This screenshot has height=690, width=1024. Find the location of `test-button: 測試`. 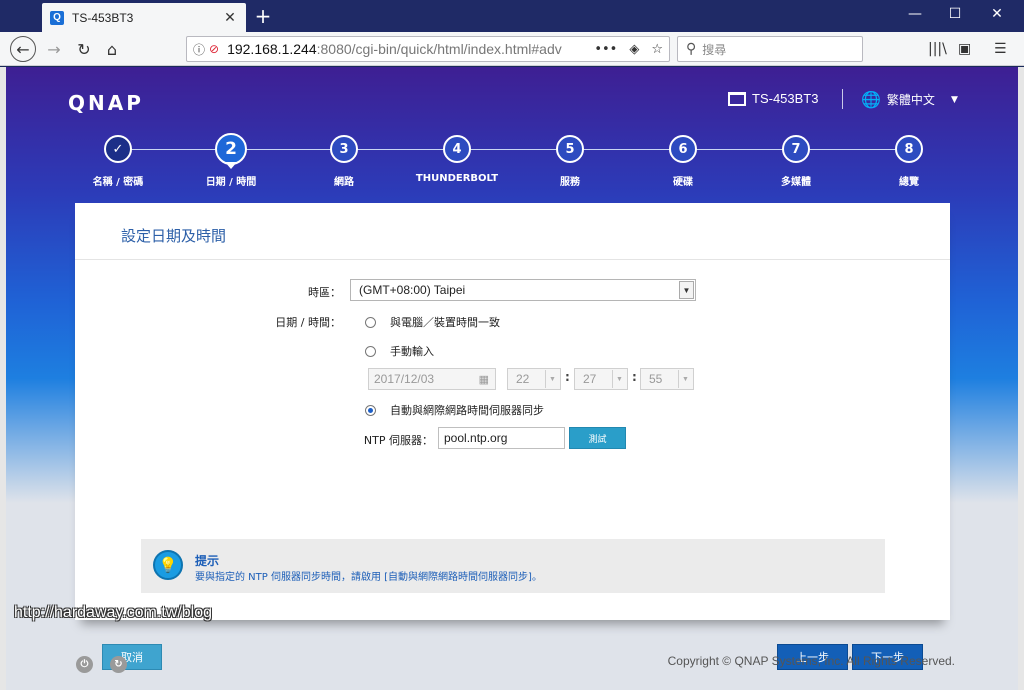

test-button: 測試 is located at coordinates (597, 438).